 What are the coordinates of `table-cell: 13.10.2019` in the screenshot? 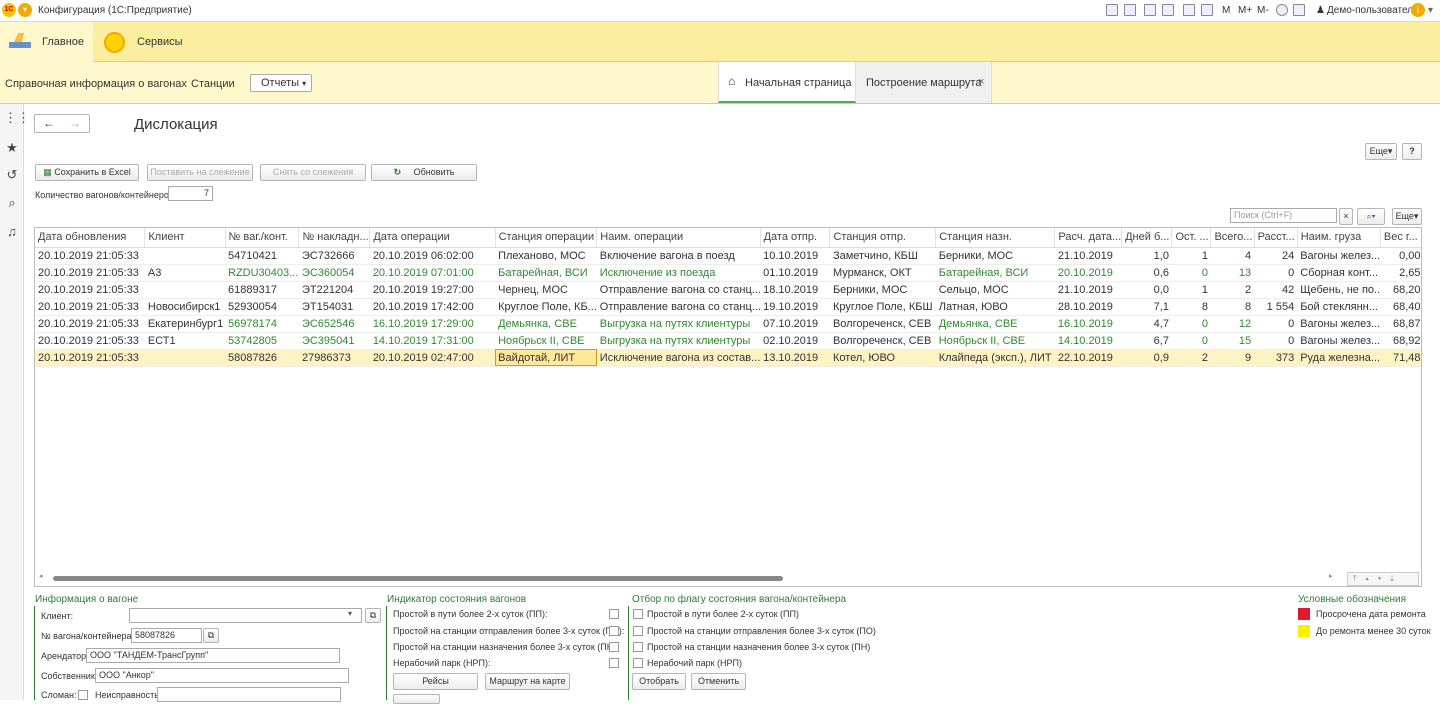 It's located at (795, 358).